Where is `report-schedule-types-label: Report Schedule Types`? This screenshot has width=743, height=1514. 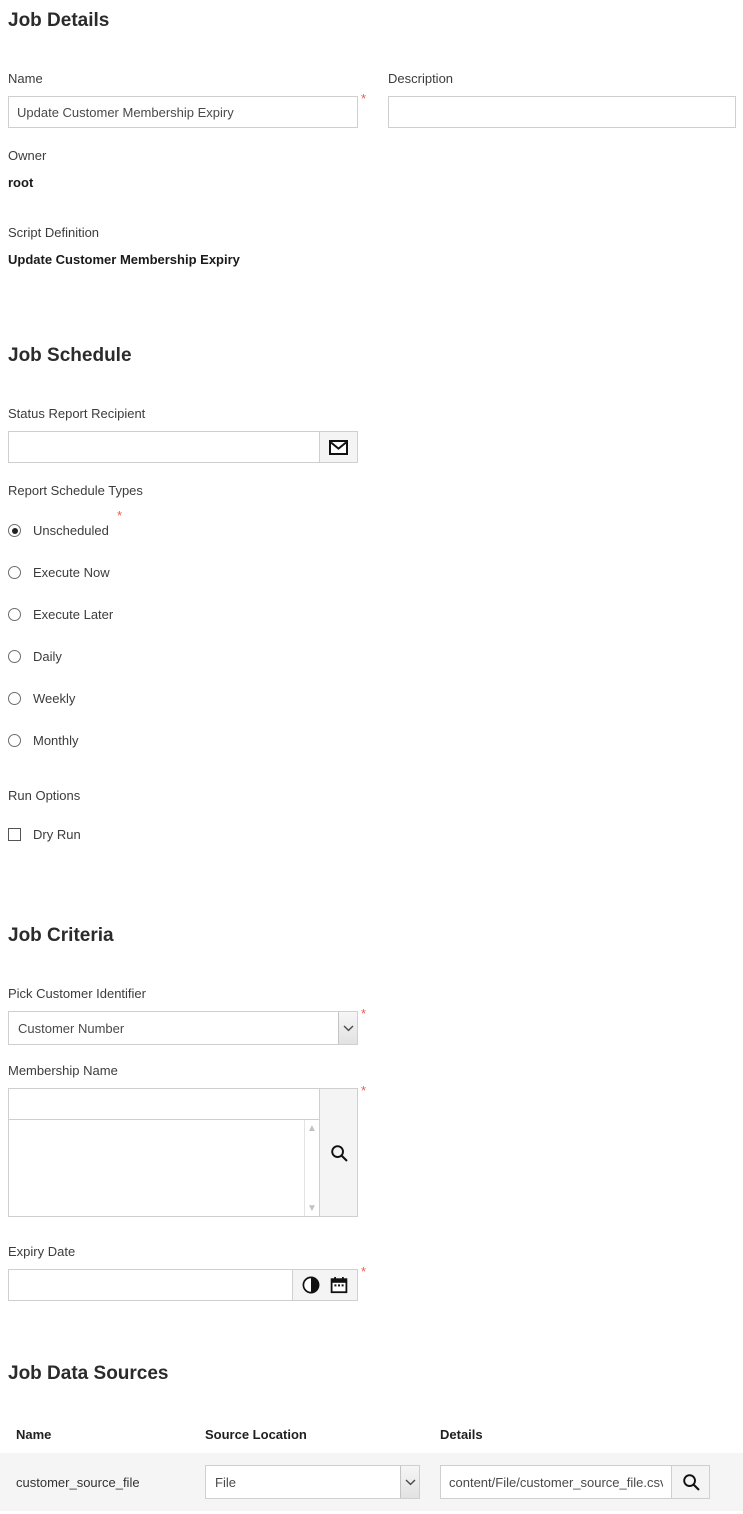 report-schedule-types-label: Report Schedule Types is located at coordinates (75, 490).